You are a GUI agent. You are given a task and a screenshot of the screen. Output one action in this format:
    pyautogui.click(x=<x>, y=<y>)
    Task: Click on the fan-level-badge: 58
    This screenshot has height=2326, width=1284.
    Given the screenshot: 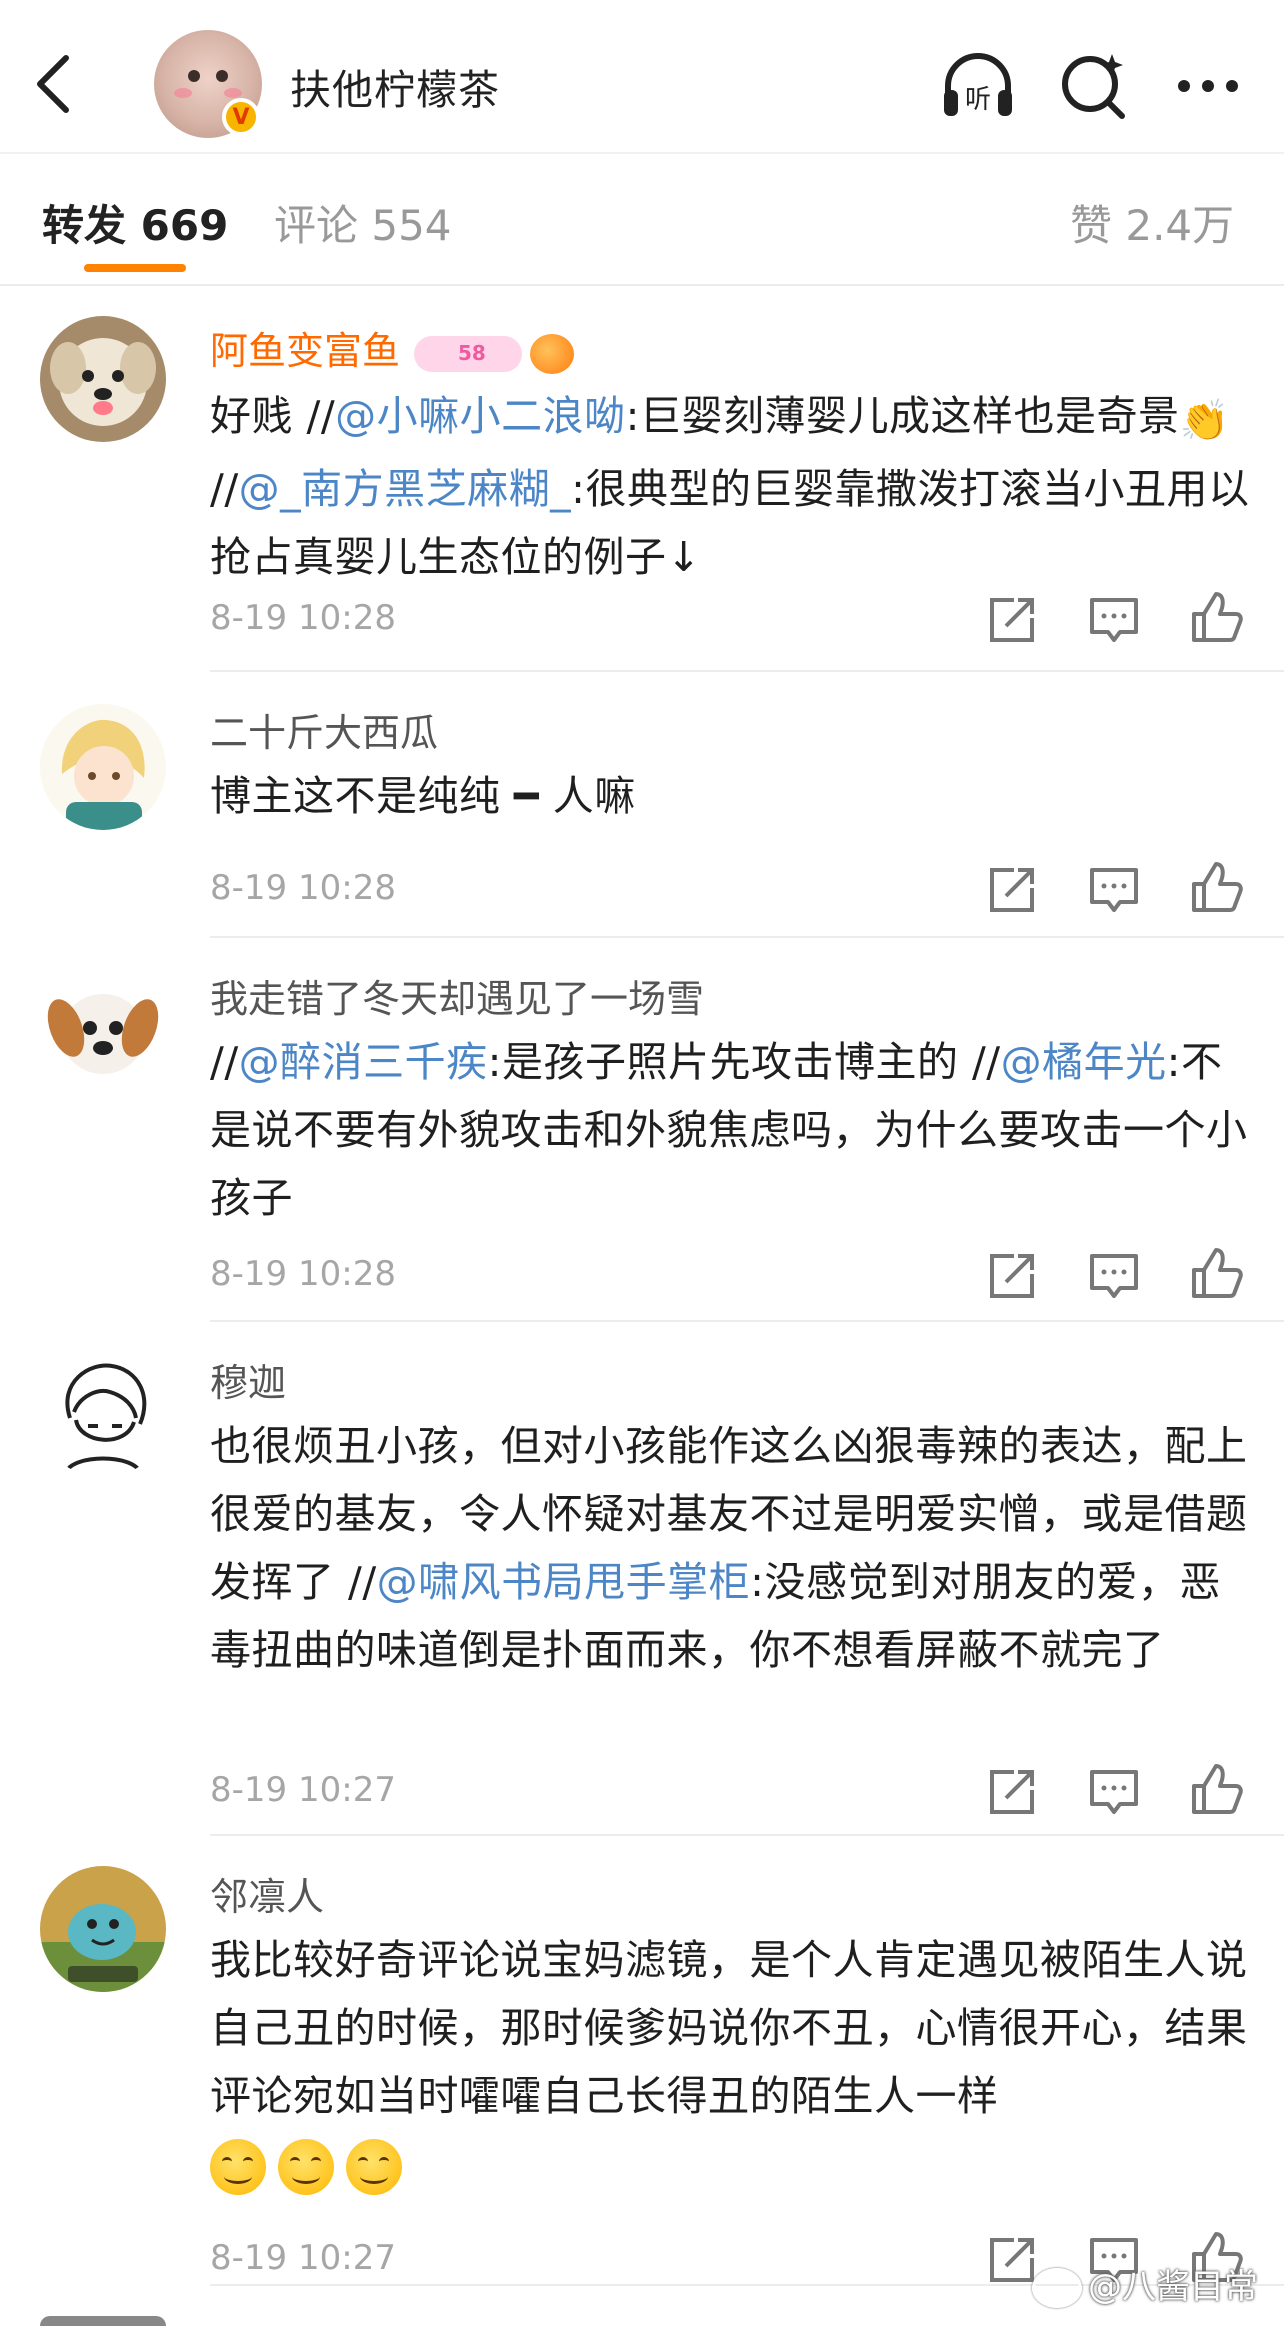 What is the action you would take?
    pyautogui.click(x=468, y=353)
    